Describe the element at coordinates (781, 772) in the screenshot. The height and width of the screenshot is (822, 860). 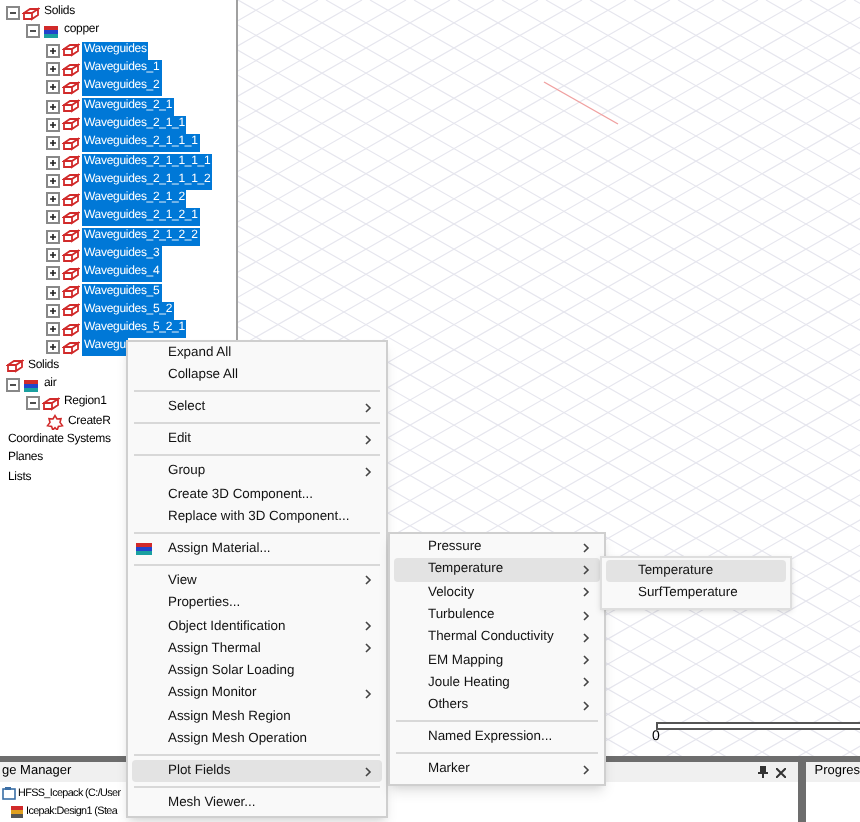
I see `close-icon` at that location.